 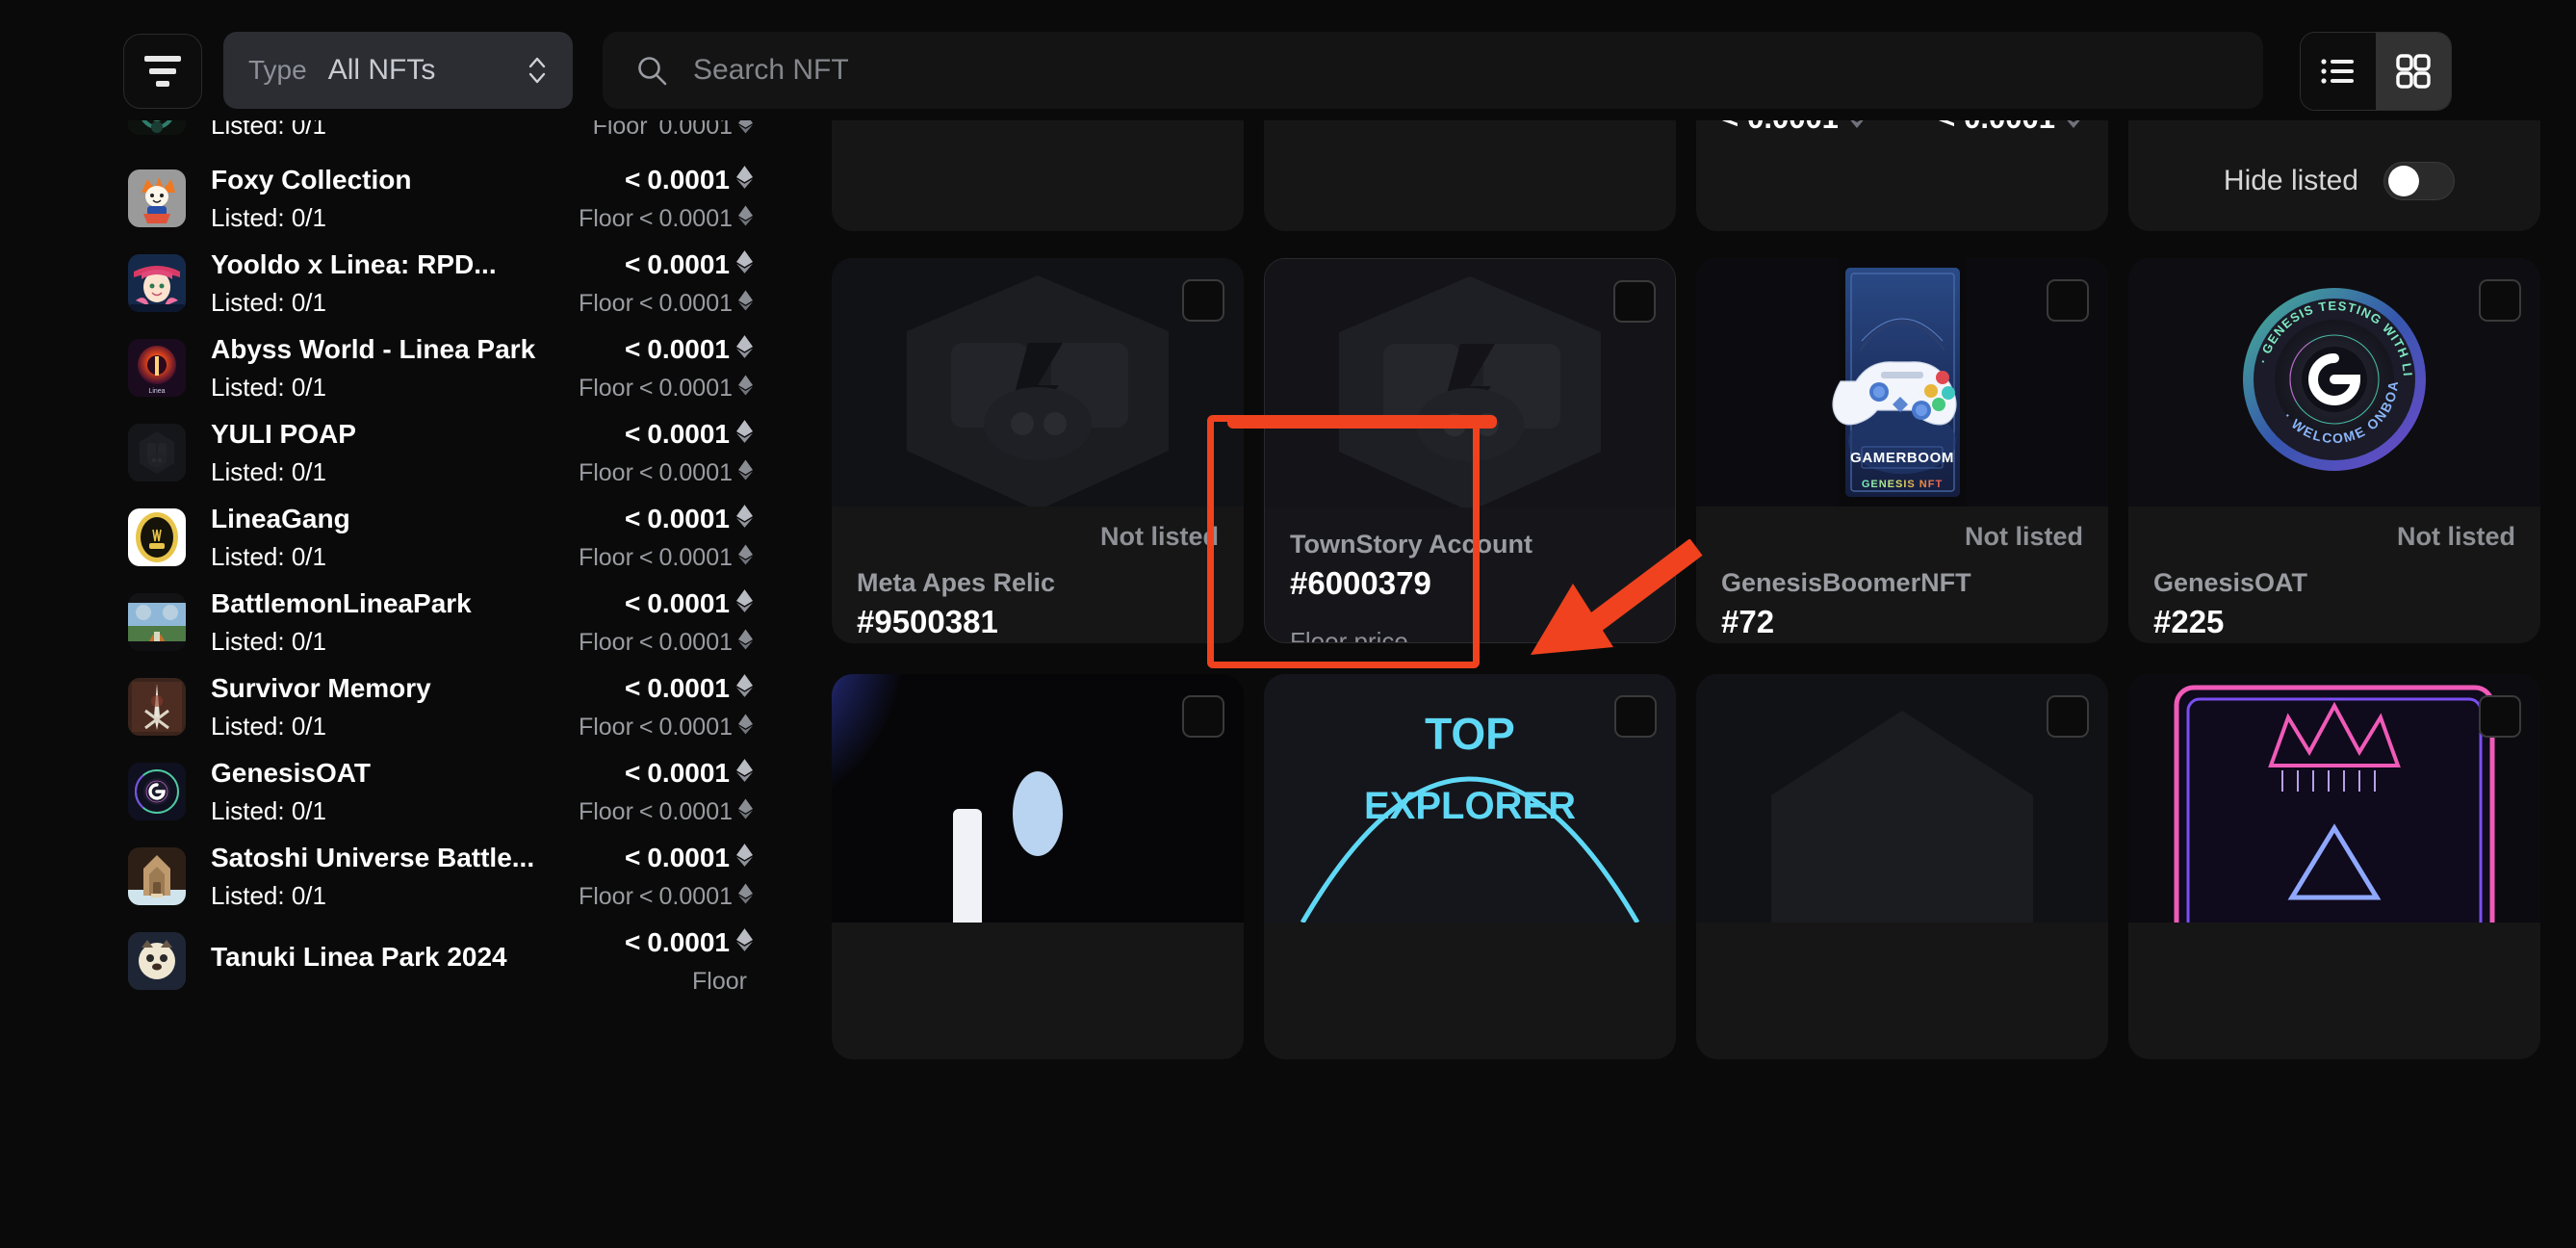 What do you see at coordinates (1470, 866) in the screenshot?
I see `nft-card: TOP EXPLORER` at bounding box center [1470, 866].